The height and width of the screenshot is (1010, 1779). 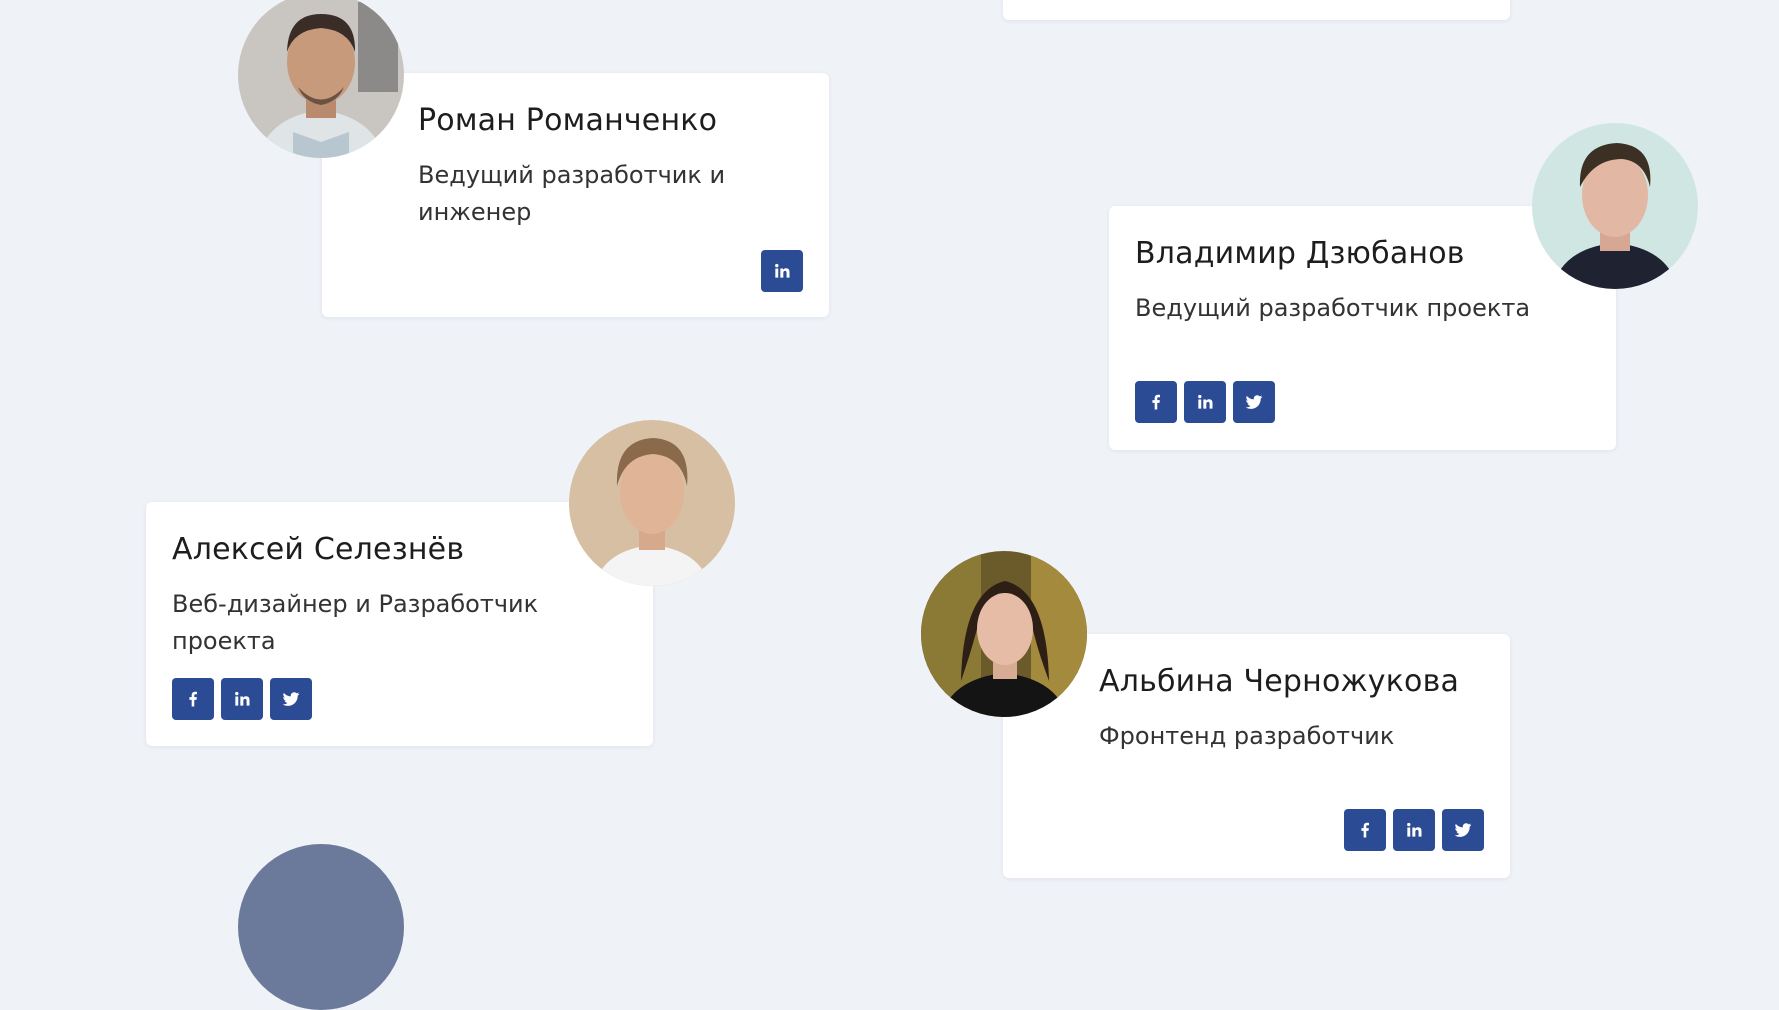 What do you see at coordinates (1256, 10) in the screenshot?
I see `team-card-partial-top` at bounding box center [1256, 10].